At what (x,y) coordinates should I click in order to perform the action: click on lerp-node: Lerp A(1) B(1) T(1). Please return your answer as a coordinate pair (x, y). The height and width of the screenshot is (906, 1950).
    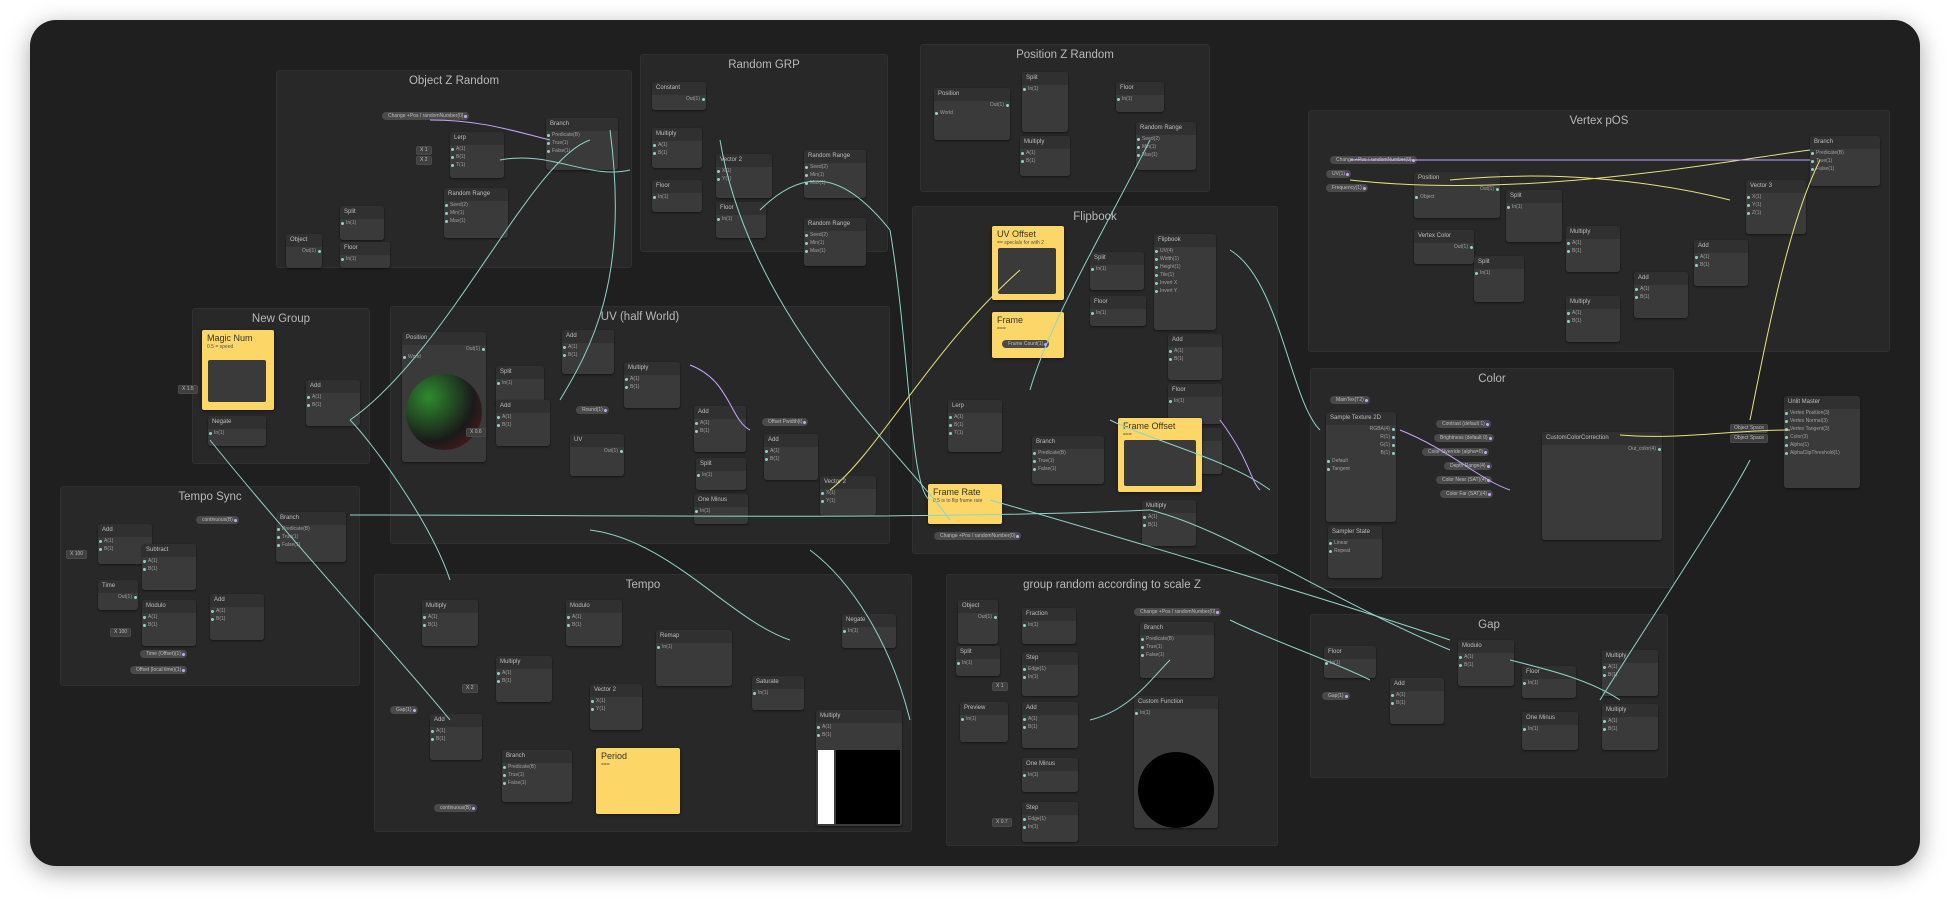
    Looking at the image, I should click on (975, 426).